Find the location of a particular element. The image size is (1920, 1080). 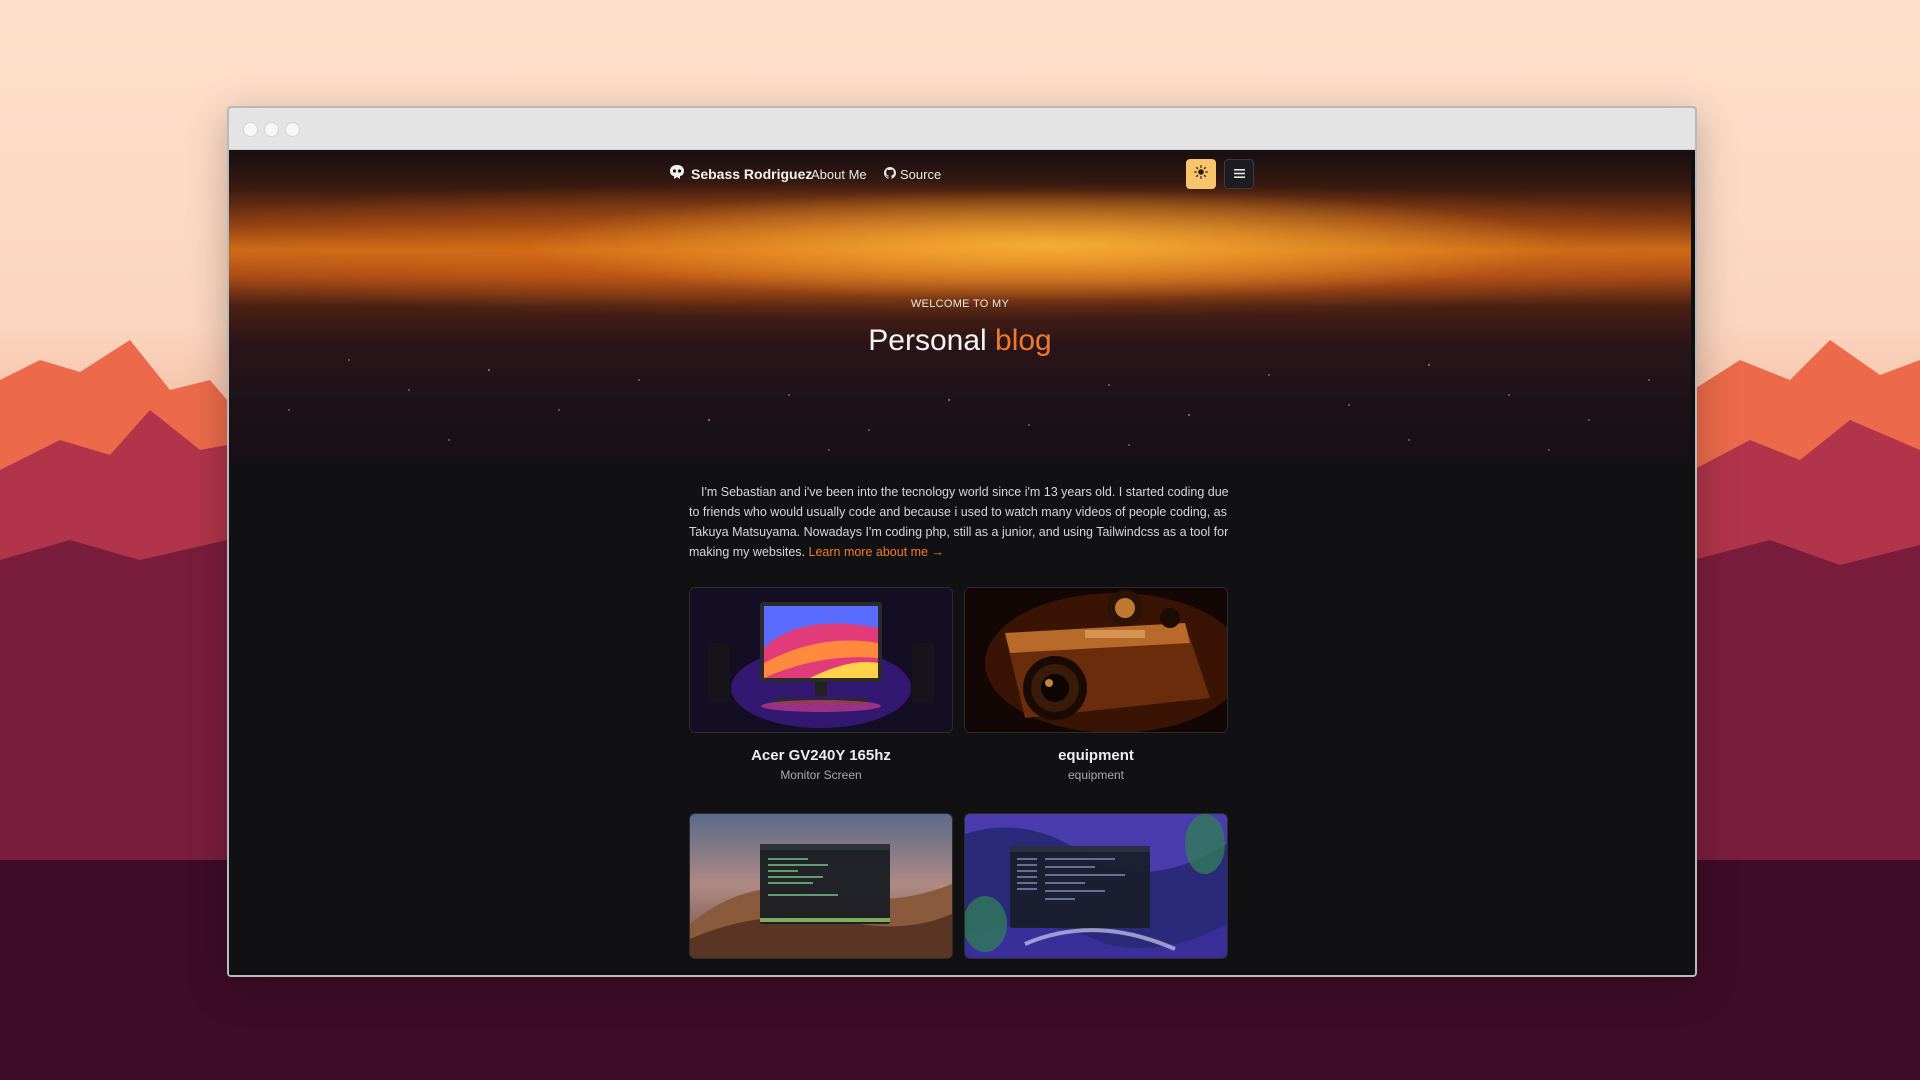

hero-kicker: WELCOME TO MY is located at coordinates (960, 304).